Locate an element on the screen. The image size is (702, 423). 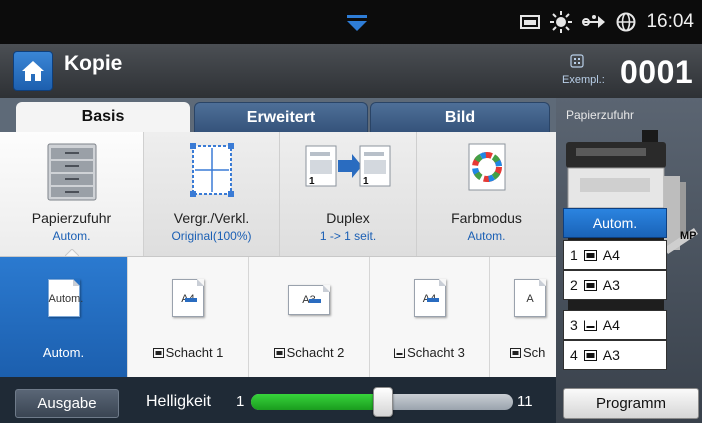
tray-label: Sch is located at coordinates (534, 352).